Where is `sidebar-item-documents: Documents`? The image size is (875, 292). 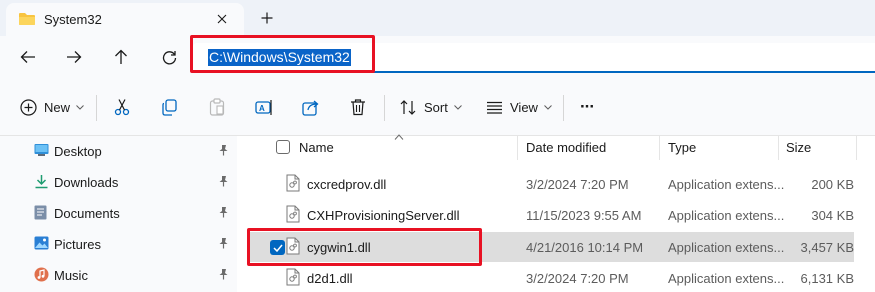
sidebar-item-documents: Documents is located at coordinates (118, 213).